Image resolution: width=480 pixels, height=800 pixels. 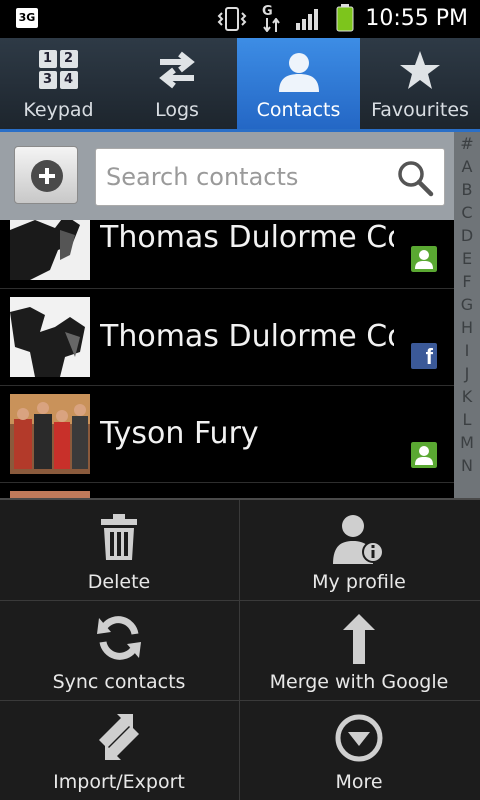 I want to click on keypad-key-3: 3, so click(x=47, y=80).